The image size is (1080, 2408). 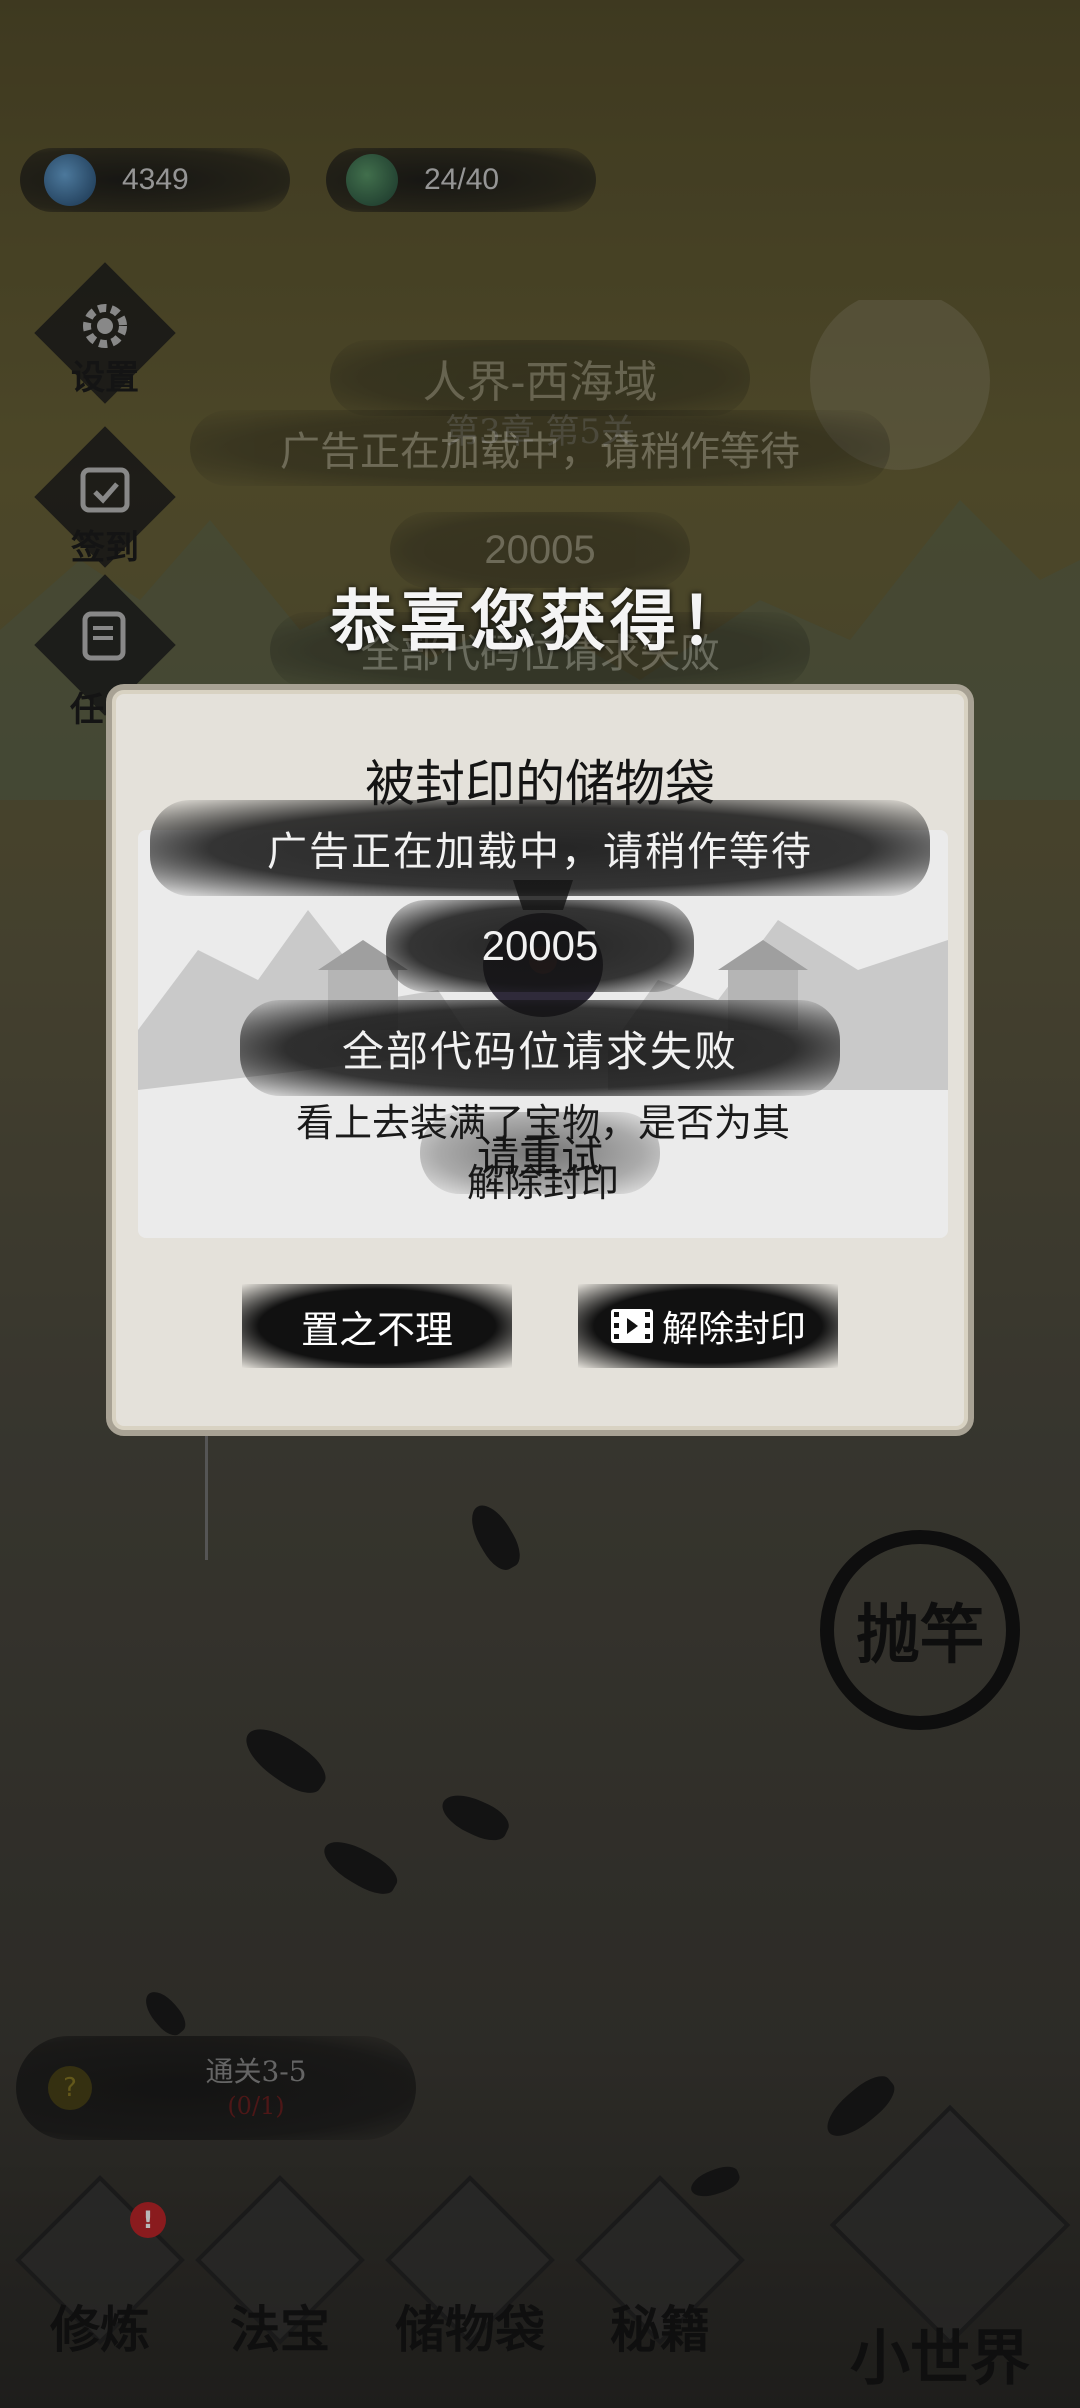 What do you see at coordinates (376, 1329) in the screenshot?
I see `ignore-button-label: 置之不理` at bounding box center [376, 1329].